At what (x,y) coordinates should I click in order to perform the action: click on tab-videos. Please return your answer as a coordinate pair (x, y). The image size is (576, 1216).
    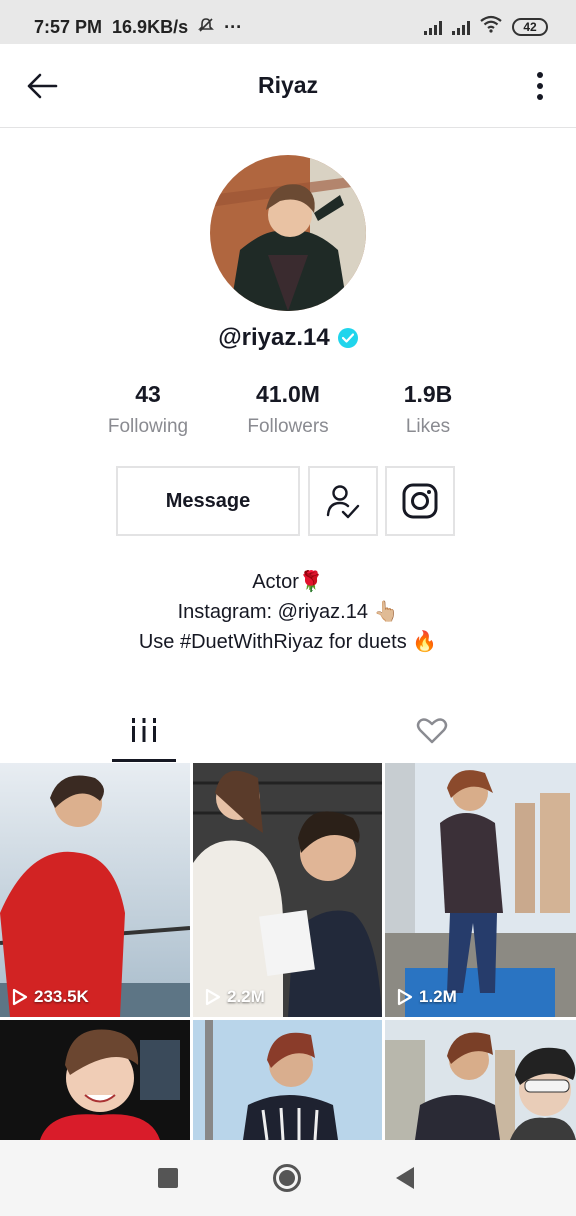
    Looking at the image, I should click on (144, 731).